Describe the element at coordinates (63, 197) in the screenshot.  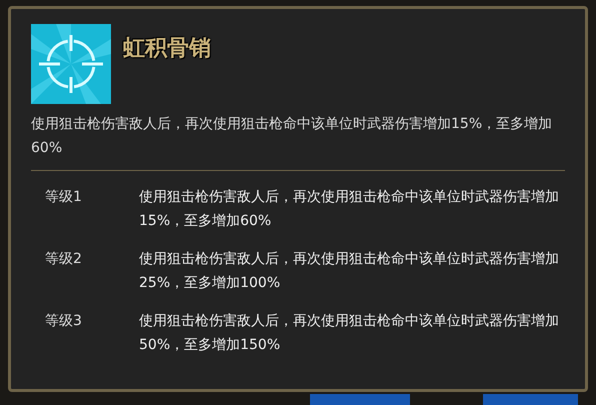
I see `level-label: 等级1` at that location.